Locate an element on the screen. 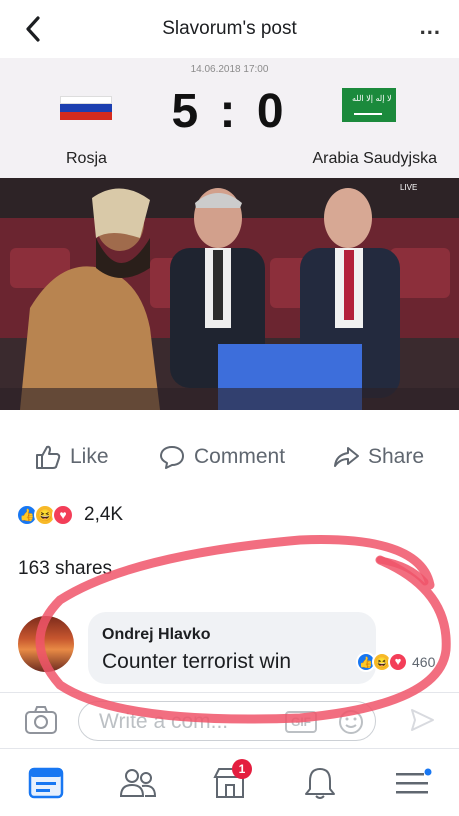 The width and height of the screenshot is (459, 816). news-feed-icon is located at coordinates (46, 783).